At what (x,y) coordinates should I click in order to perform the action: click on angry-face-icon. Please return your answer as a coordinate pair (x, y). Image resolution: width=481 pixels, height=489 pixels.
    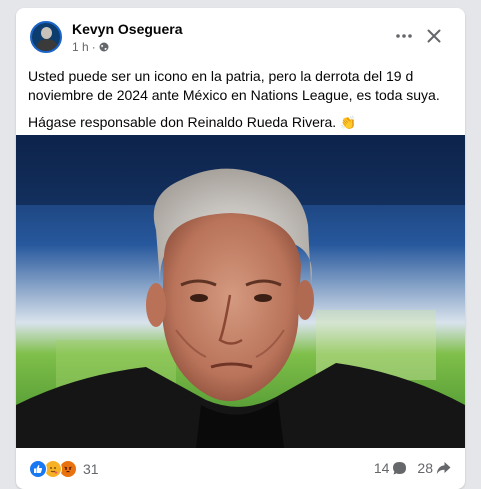
    Looking at the image, I should click on (68, 469).